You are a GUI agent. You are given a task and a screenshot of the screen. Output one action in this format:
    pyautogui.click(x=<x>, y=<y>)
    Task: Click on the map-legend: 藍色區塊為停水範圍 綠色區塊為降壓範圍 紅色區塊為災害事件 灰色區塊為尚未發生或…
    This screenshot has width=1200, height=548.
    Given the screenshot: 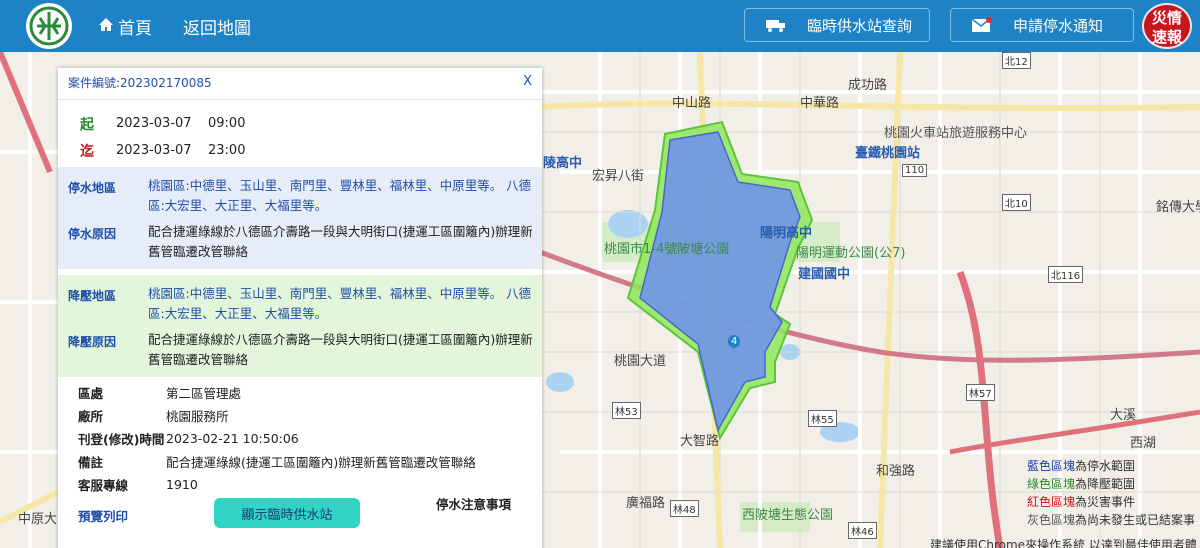 What is the action you would take?
    pyautogui.click(x=1111, y=493)
    